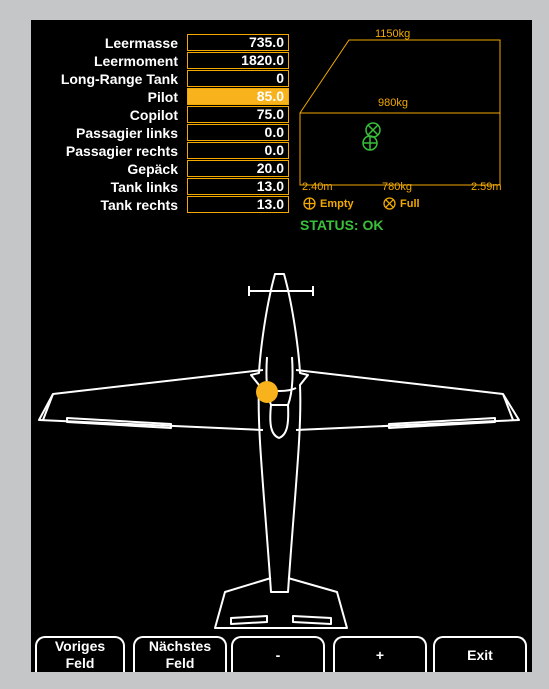 Image resolution: width=549 pixels, height=689 pixels. I want to click on previous-field-line2: Feld, so click(80, 663).